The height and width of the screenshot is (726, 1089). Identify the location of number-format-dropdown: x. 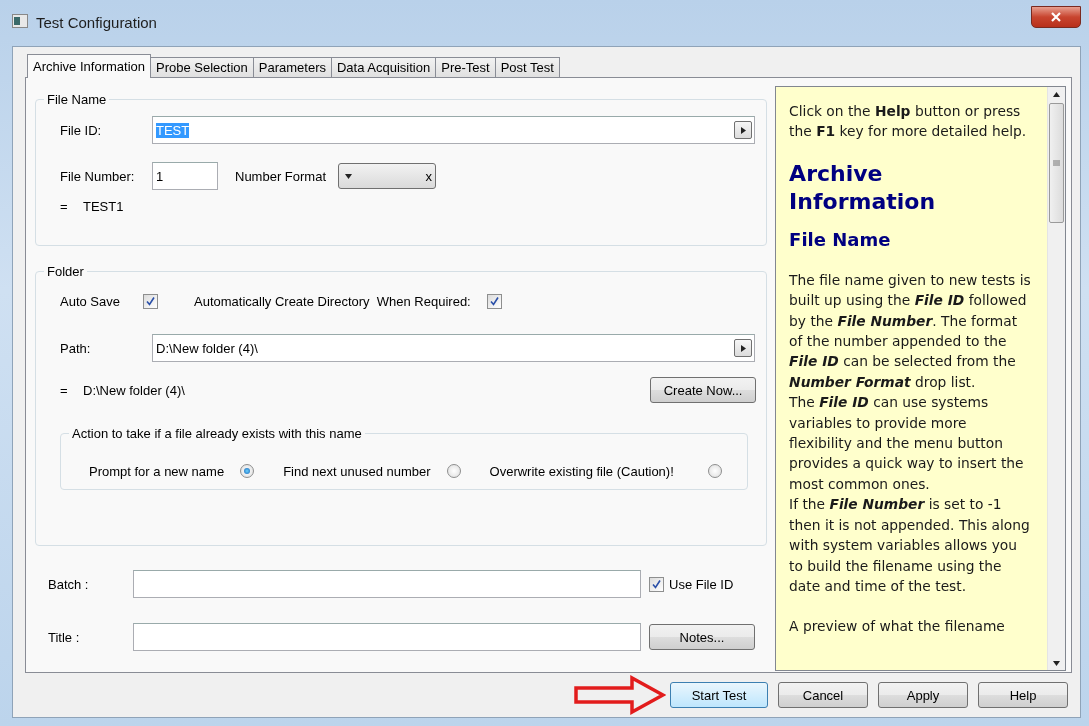
(387, 176).